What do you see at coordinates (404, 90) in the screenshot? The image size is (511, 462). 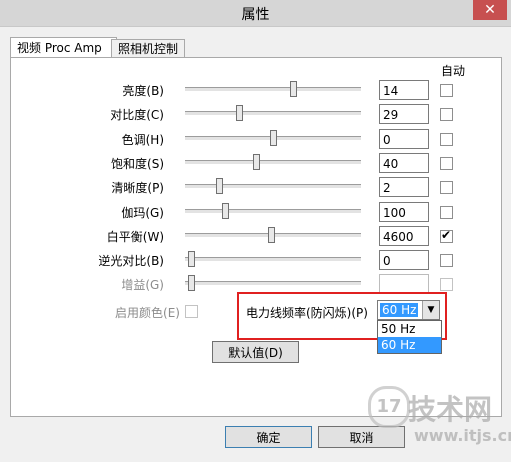 I see `property-value-field: 14` at bounding box center [404, 90].